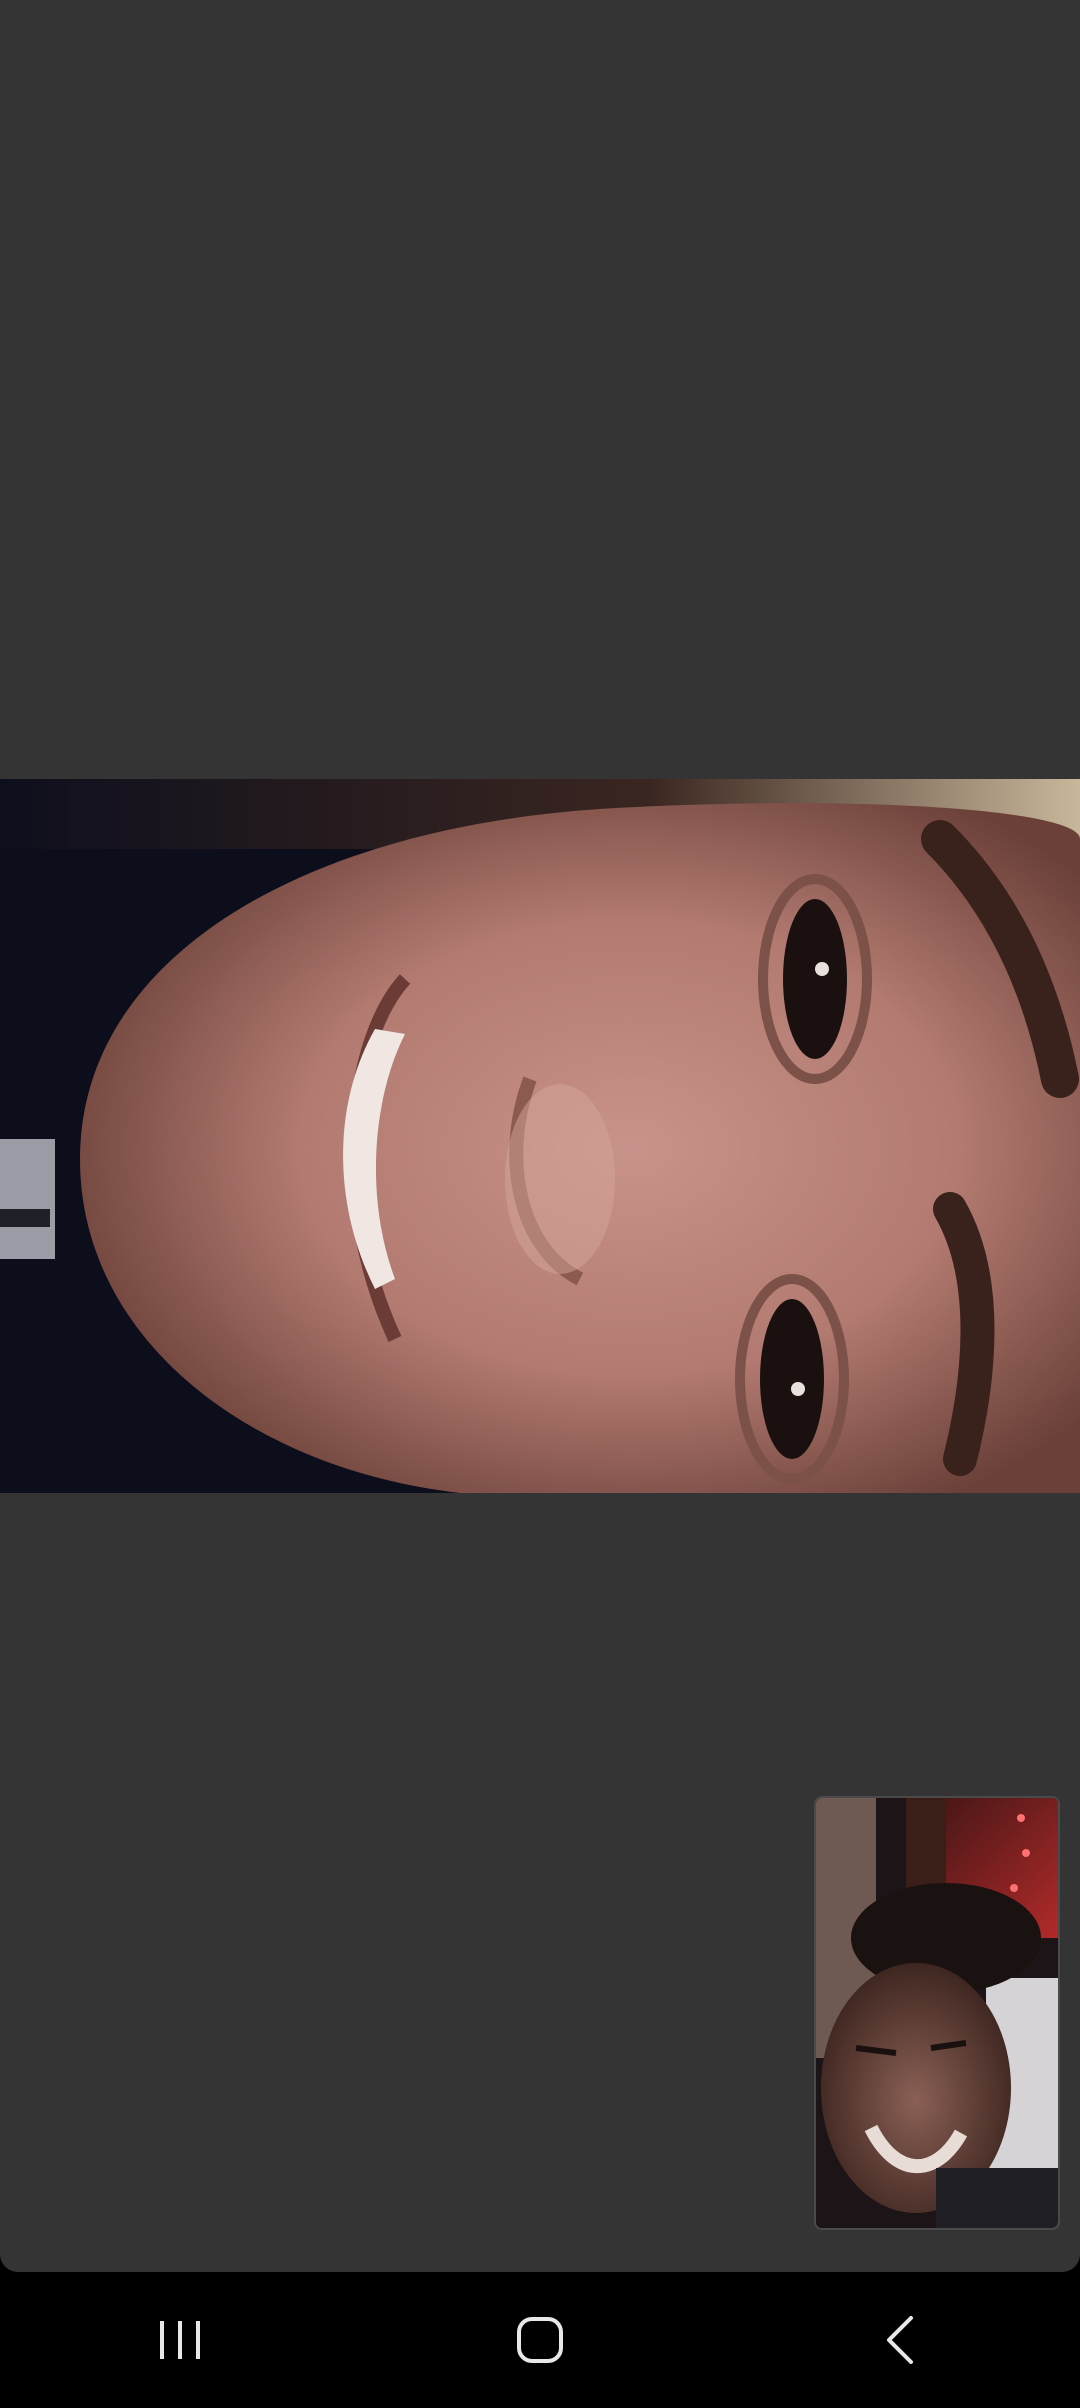 The width and height of the screenshot is (1080, 2408). I want to click on recent-apps-icon, so click(180, 2340).